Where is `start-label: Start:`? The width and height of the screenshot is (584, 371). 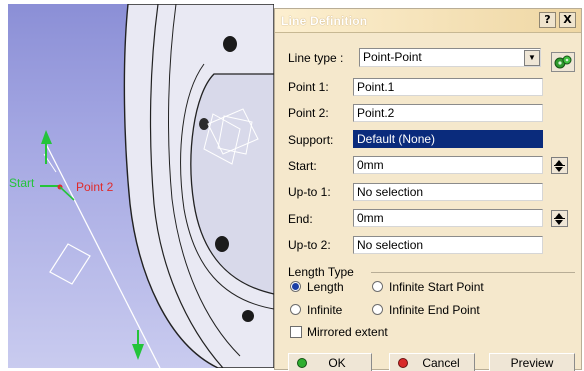
start-label: Start: is located at coordinates (302, 166).